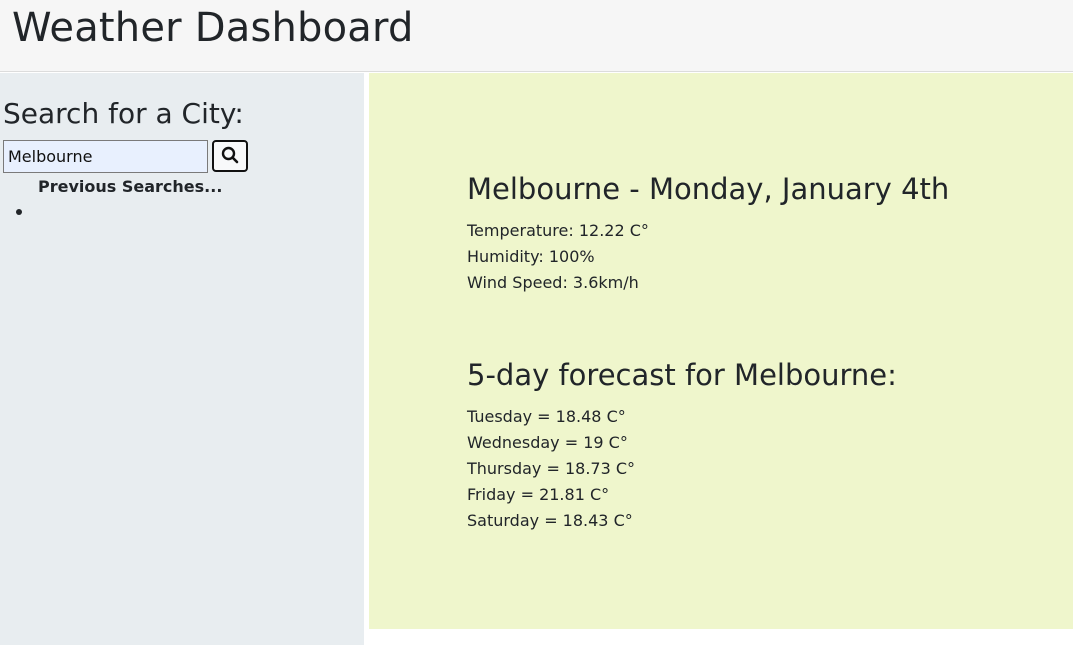 The width and height of the screenshot is (1073, 645). What do you see at coordinates (19, 212) in the screenshot?
I see `list-bullet` at bounding box center [19, 212].